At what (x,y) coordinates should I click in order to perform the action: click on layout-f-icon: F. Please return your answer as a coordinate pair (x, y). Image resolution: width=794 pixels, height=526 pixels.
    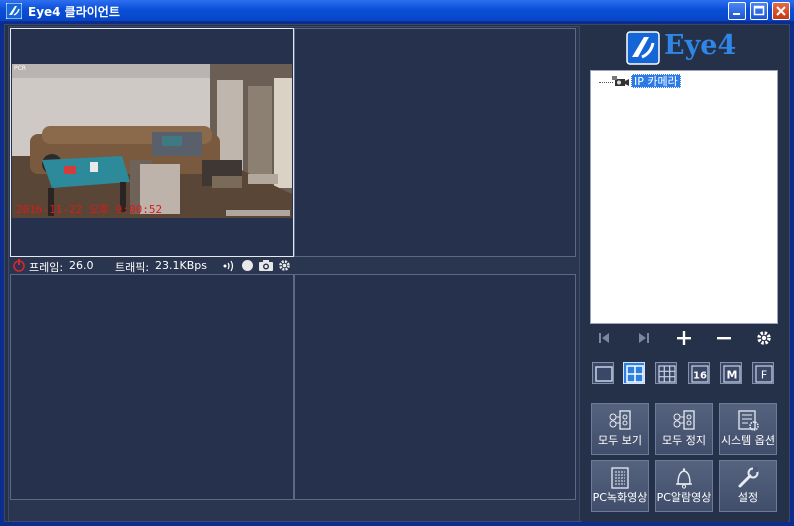
    Looking at the image, I should click on (764, 374).